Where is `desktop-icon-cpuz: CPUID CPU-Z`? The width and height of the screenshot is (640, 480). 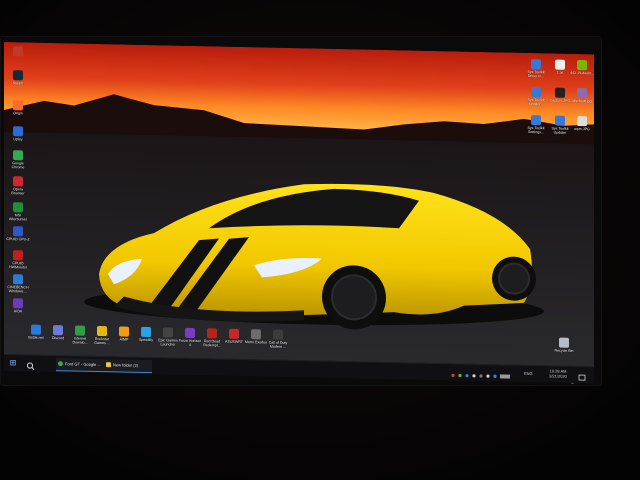 desktop-icon-cpuz: CPUID CPU-Z is located at coordinates (18, 234).